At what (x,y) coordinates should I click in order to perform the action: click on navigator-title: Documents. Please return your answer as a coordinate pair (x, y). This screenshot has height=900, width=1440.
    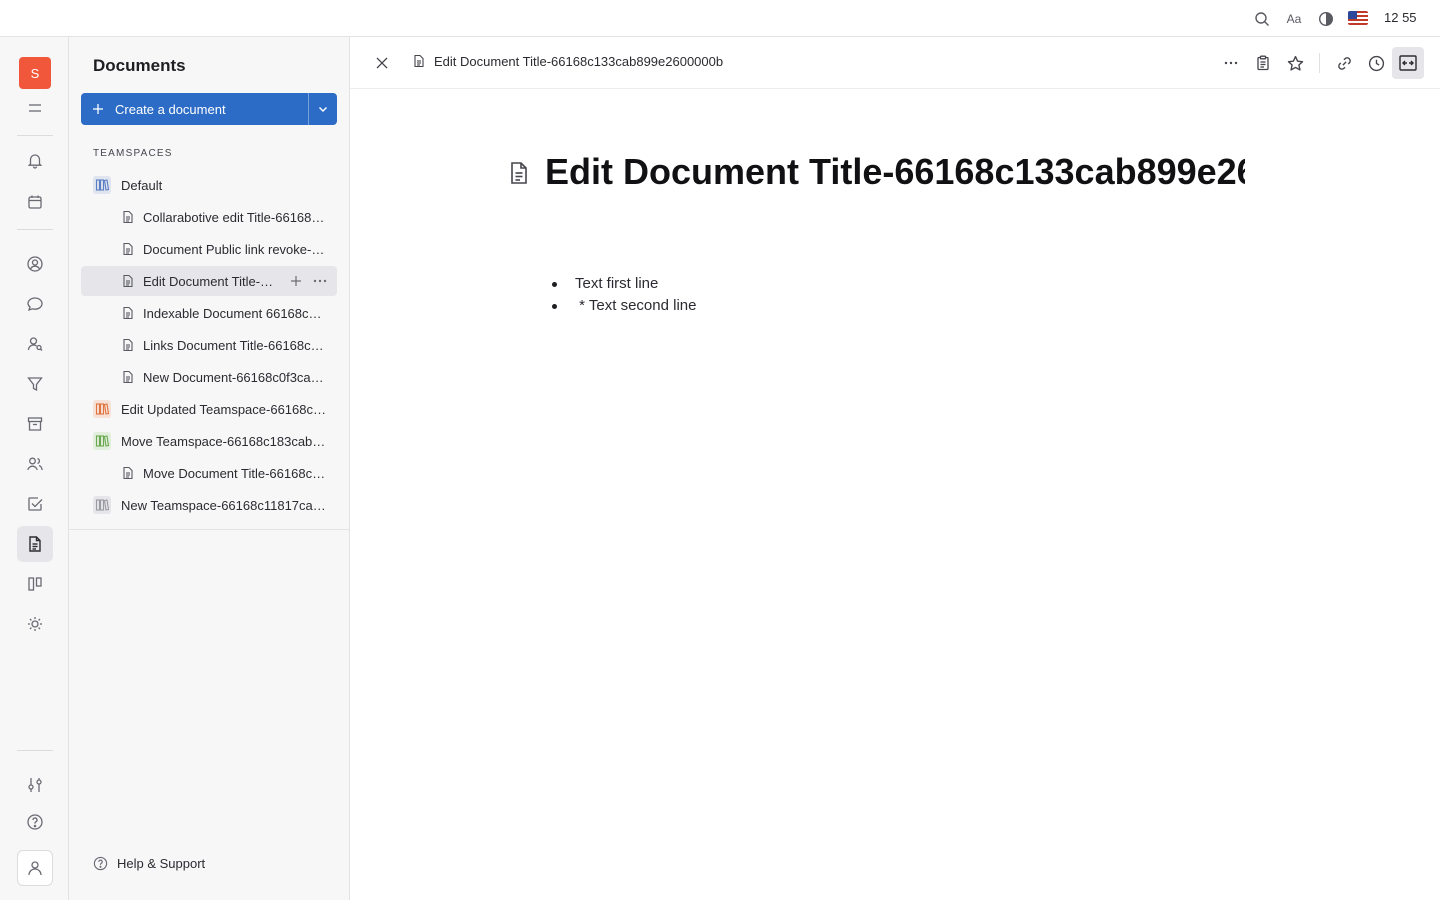
    Looking at the image, I should click on (139, 65).